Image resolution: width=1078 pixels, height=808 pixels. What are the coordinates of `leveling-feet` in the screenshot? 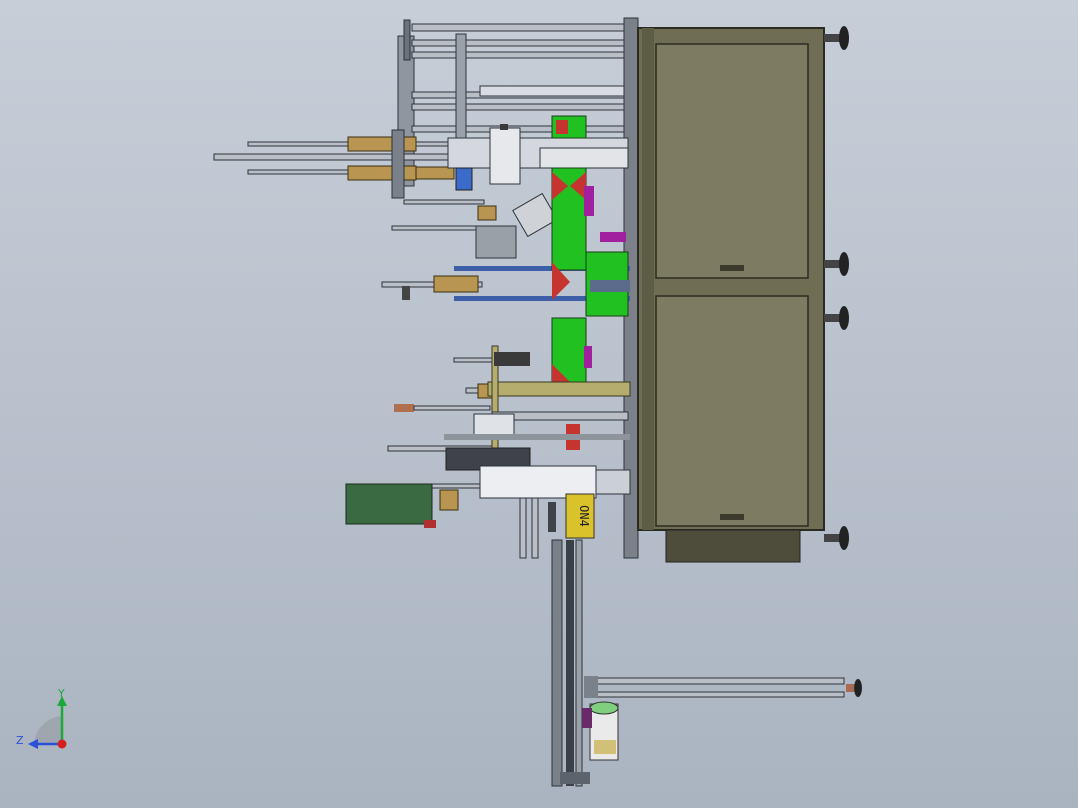 It's located at (843, 361).